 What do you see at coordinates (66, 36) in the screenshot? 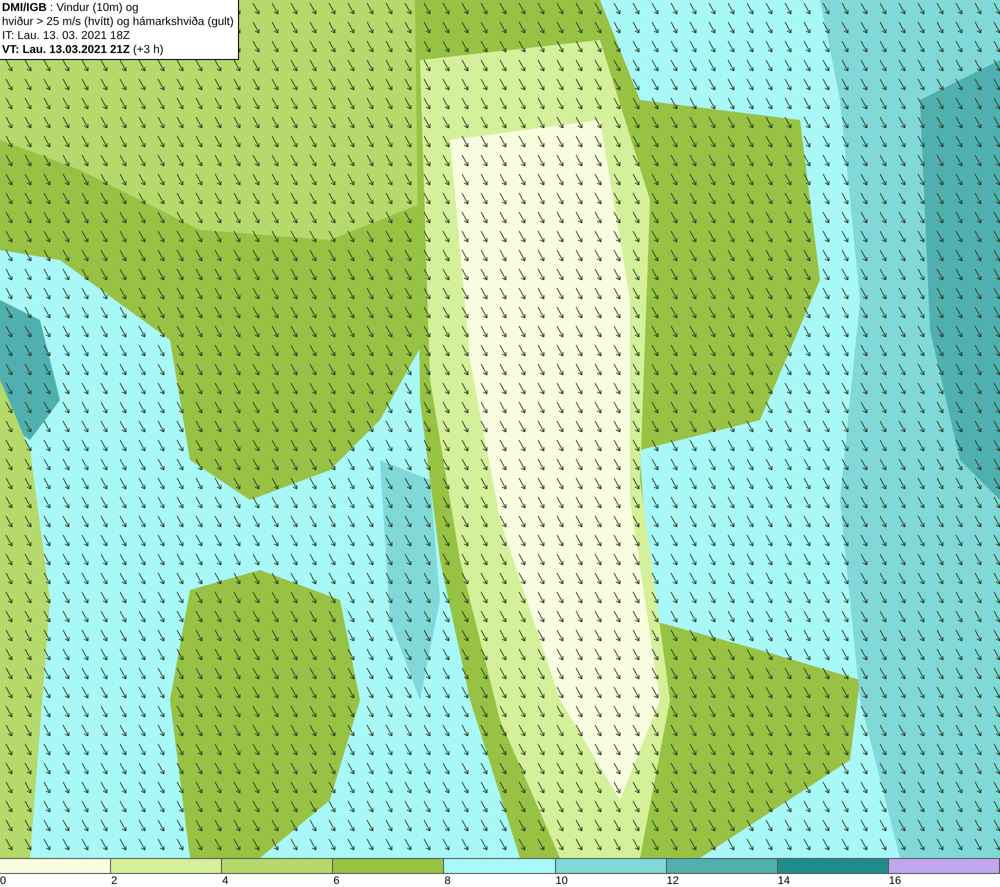
I see `info-text: IT: Lau. 13. 03. 2021 18Z` at bounding box center [66, 36].